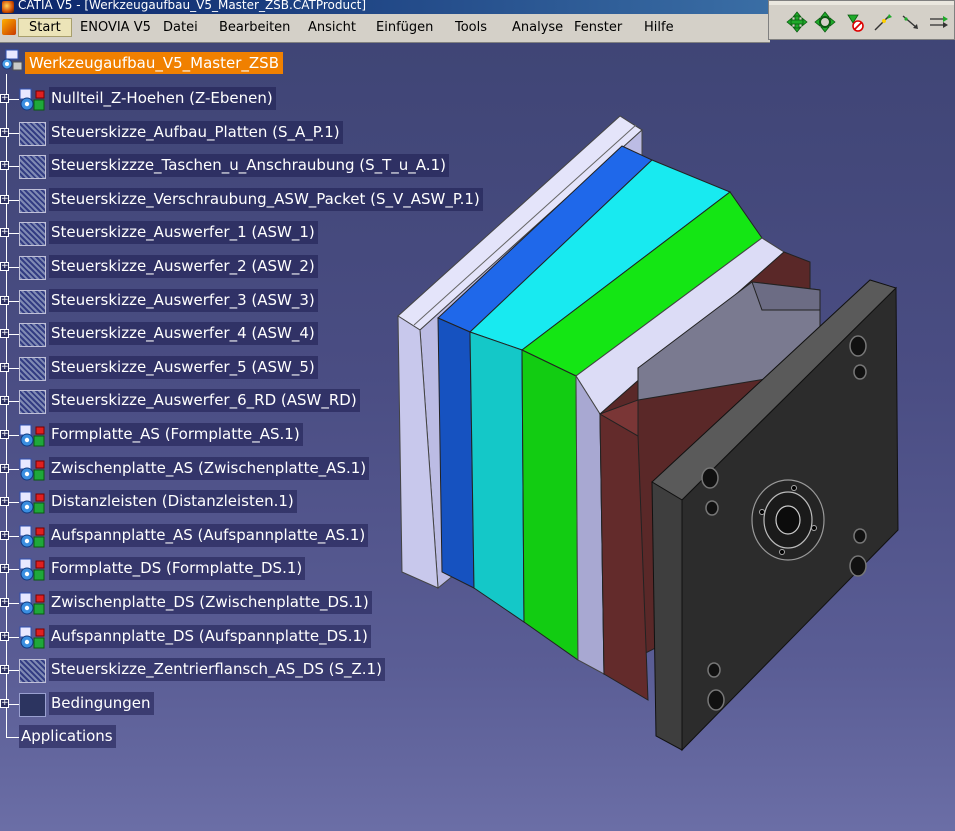 The height and width of the screenshot is (831, 955). What do you see at coordinates (209, 468) in the screenshot?
I see `tree-node-label: Zwischenplatte_AS (Zwischenplatte_AS.1)` at bounding box center [209, 468].